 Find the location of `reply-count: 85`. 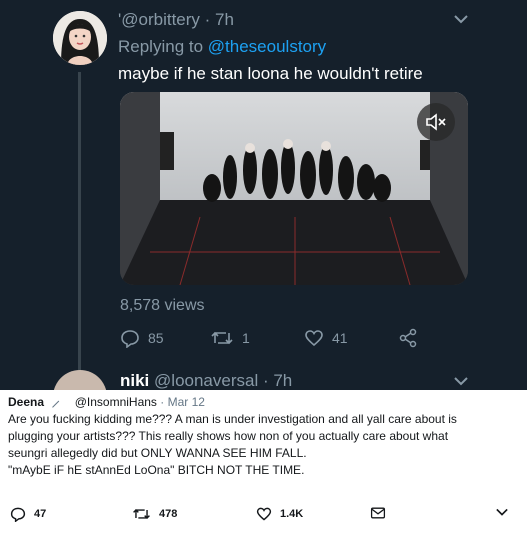

reply-count: 85 is located at coordinates (156, 338).